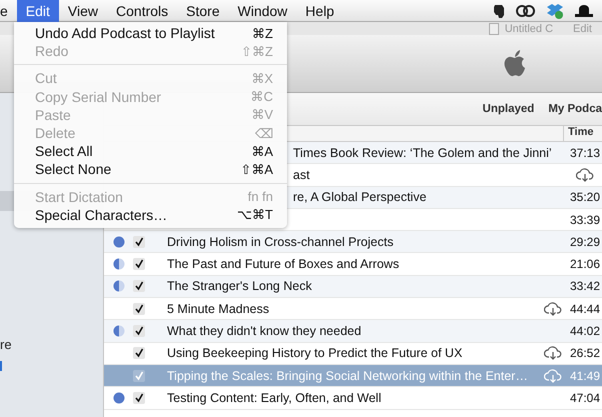 This screenshot has width=602, height=417. I want to click on episode-title: Using Beekeeping History to Predict the Future of UX, so click(314, 353).